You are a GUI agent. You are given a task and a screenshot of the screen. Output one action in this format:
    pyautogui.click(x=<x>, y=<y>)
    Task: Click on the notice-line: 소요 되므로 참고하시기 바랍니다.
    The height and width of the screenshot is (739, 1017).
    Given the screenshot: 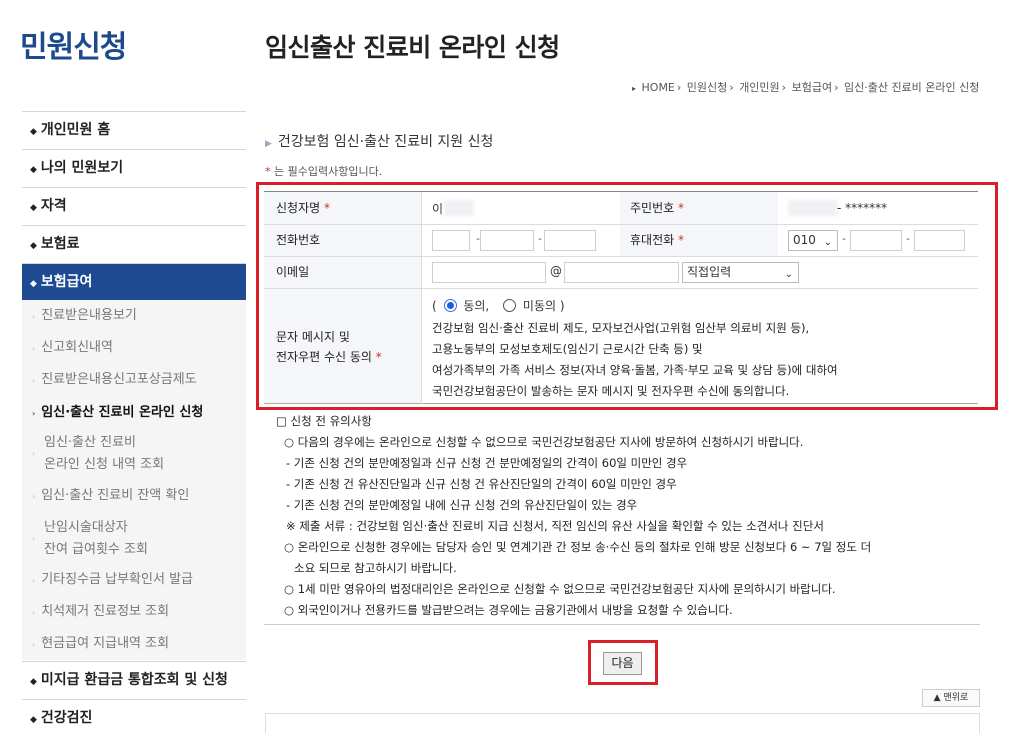 What is the action you would take?
    pyautogui.click(x=375, y=568)
    